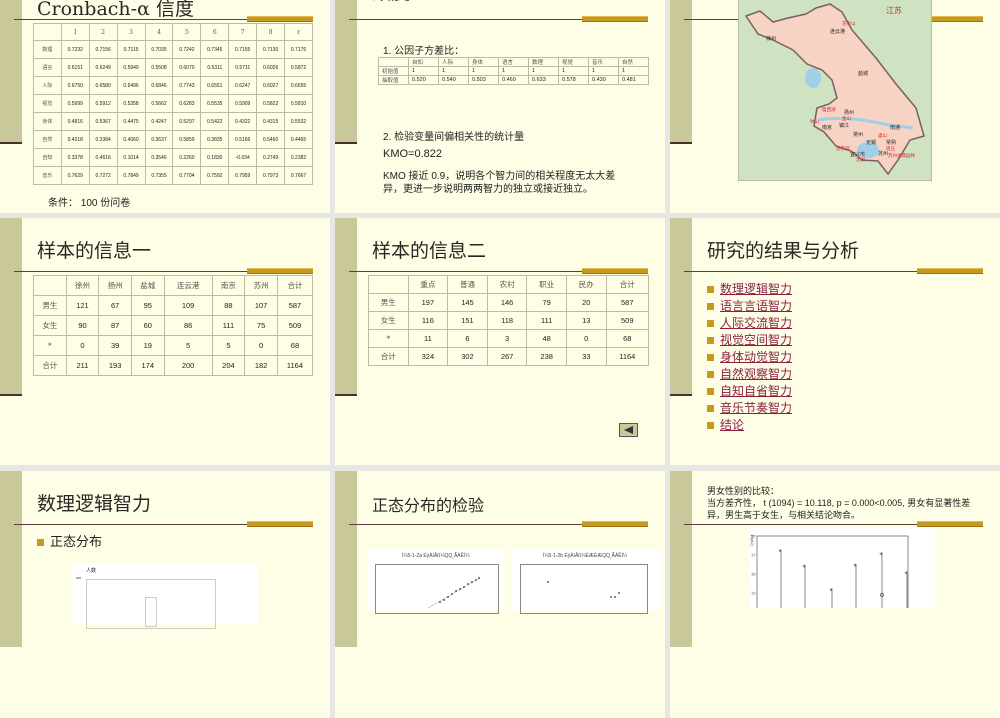 This screenshot has height=718, width=1000. I want to click on toc-item: 语言言语智力, so click(749, 305).